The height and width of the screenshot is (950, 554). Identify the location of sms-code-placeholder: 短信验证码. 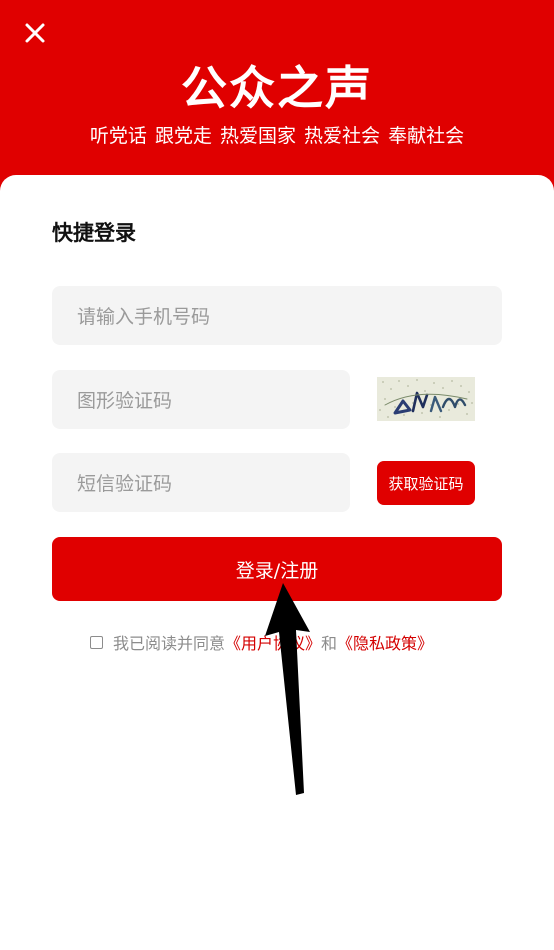
(125, 484).